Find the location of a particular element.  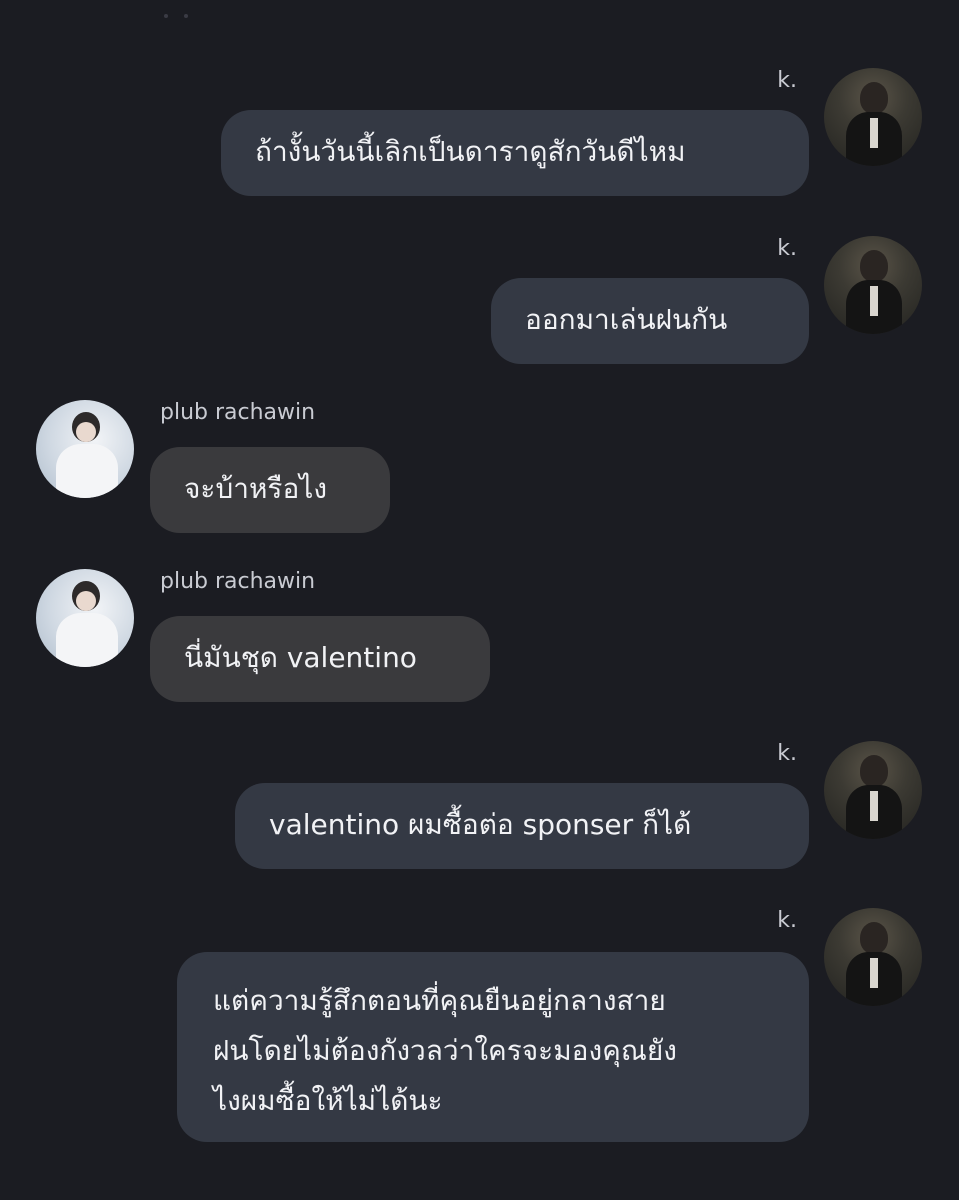

message-bubble: นี่มันชุด valentino is located at coordinates (320, 659).